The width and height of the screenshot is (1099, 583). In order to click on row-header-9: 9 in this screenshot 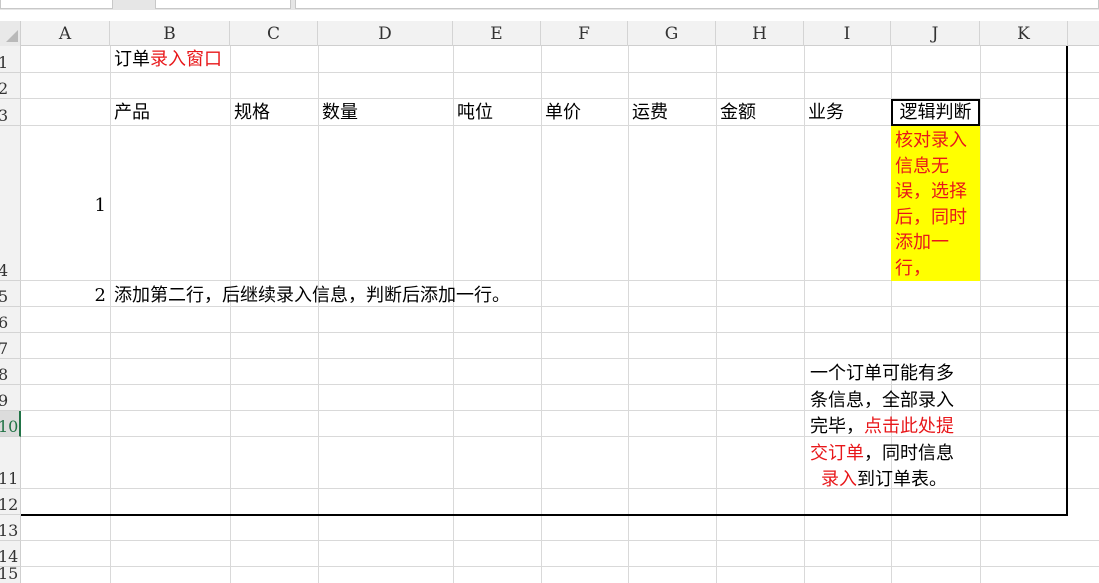, I will do `click(10, 398)`.